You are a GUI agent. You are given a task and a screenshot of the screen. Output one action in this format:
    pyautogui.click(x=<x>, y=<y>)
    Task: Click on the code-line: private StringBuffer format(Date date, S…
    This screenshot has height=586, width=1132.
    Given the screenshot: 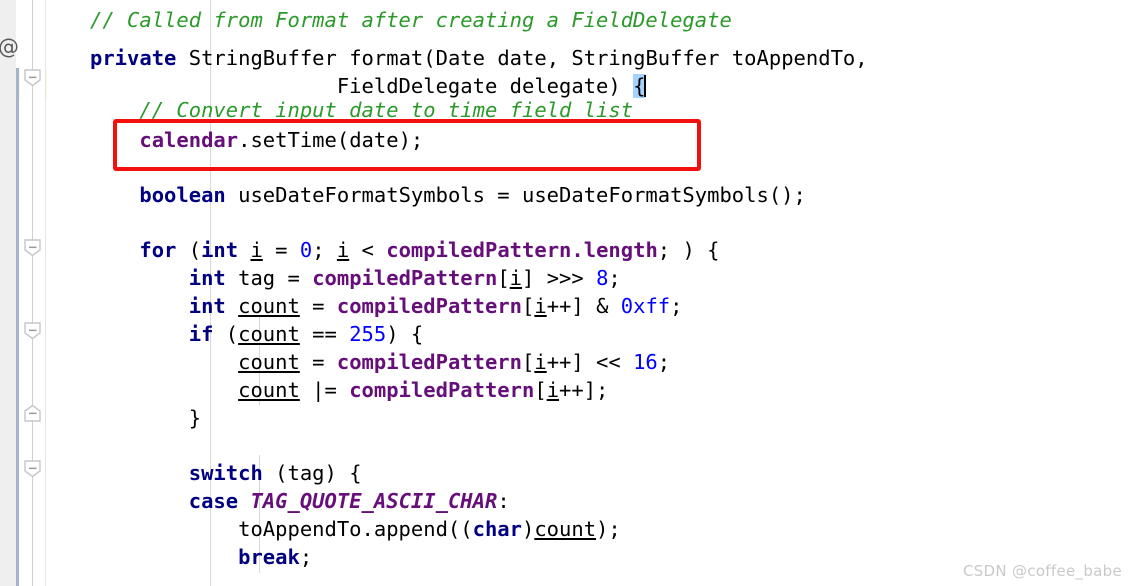 What is the action you would take?
    pyautogui.click(x=479, y=58)
    